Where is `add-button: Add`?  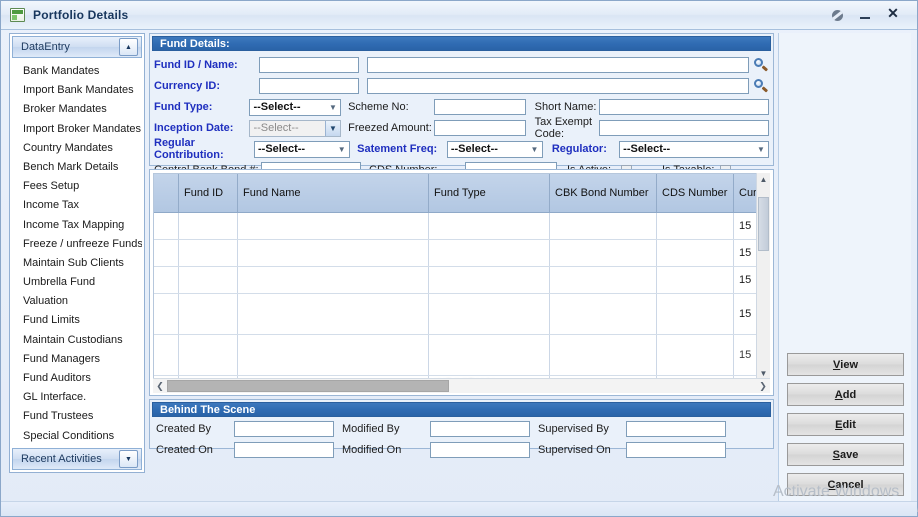 add-button: Add is located at coordinates (845, 394).